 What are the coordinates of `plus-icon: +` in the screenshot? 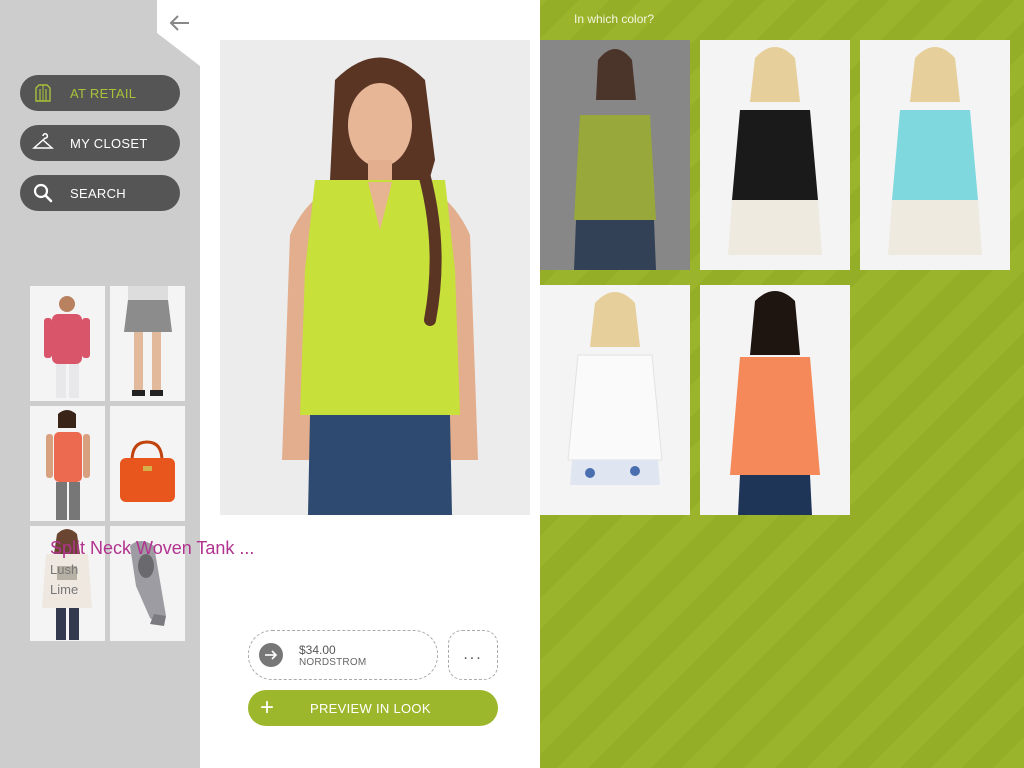 It's located at (267, 707).